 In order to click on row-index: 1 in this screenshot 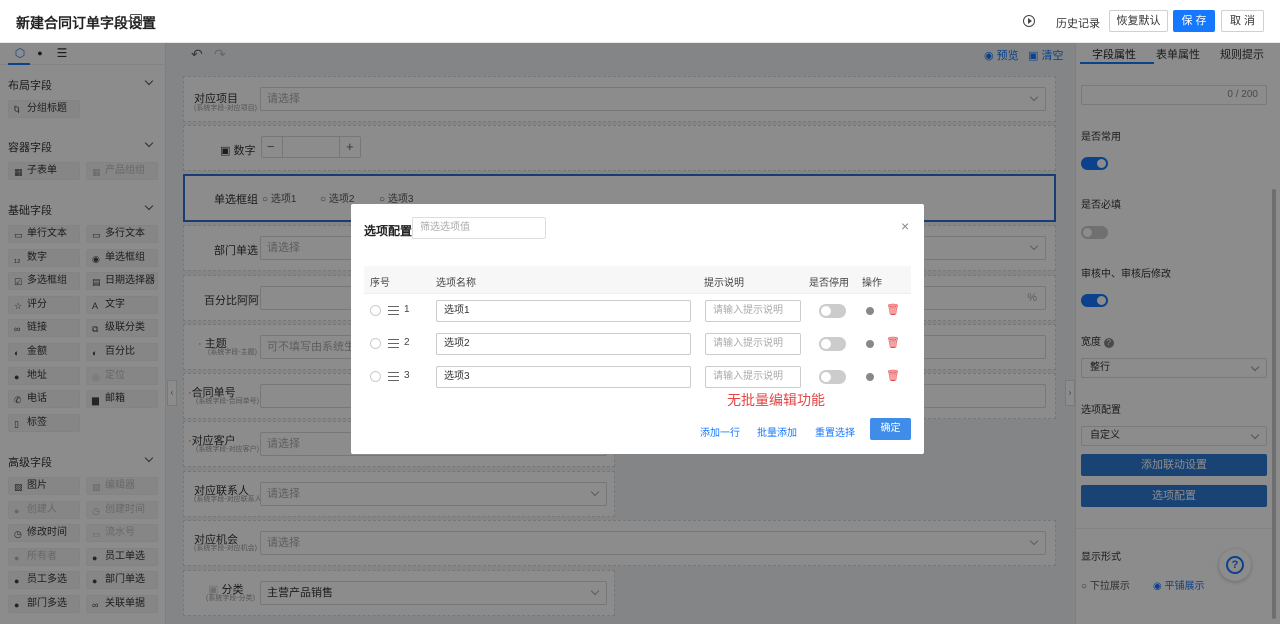, I will do `click(407, 309)`.